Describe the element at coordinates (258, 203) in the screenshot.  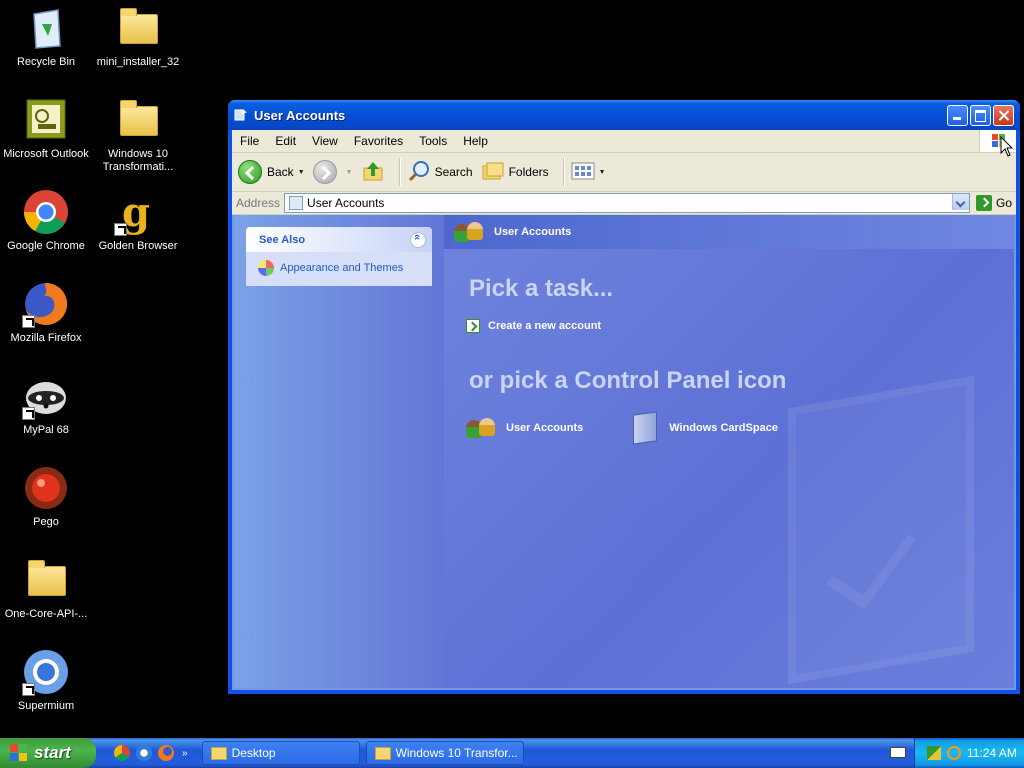
I see `address-label: Address` at that location.